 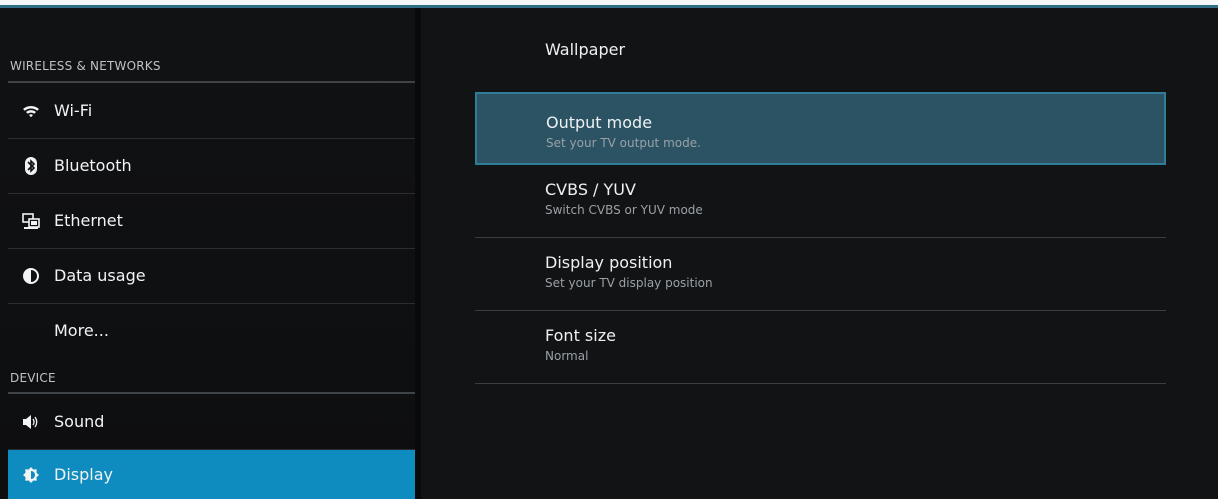 What do you see at coordinates (211, 66) in the screenshot?
I see `section-header-wireless: WIRELESS & NETWORKS` at bounding box center [211, 66].